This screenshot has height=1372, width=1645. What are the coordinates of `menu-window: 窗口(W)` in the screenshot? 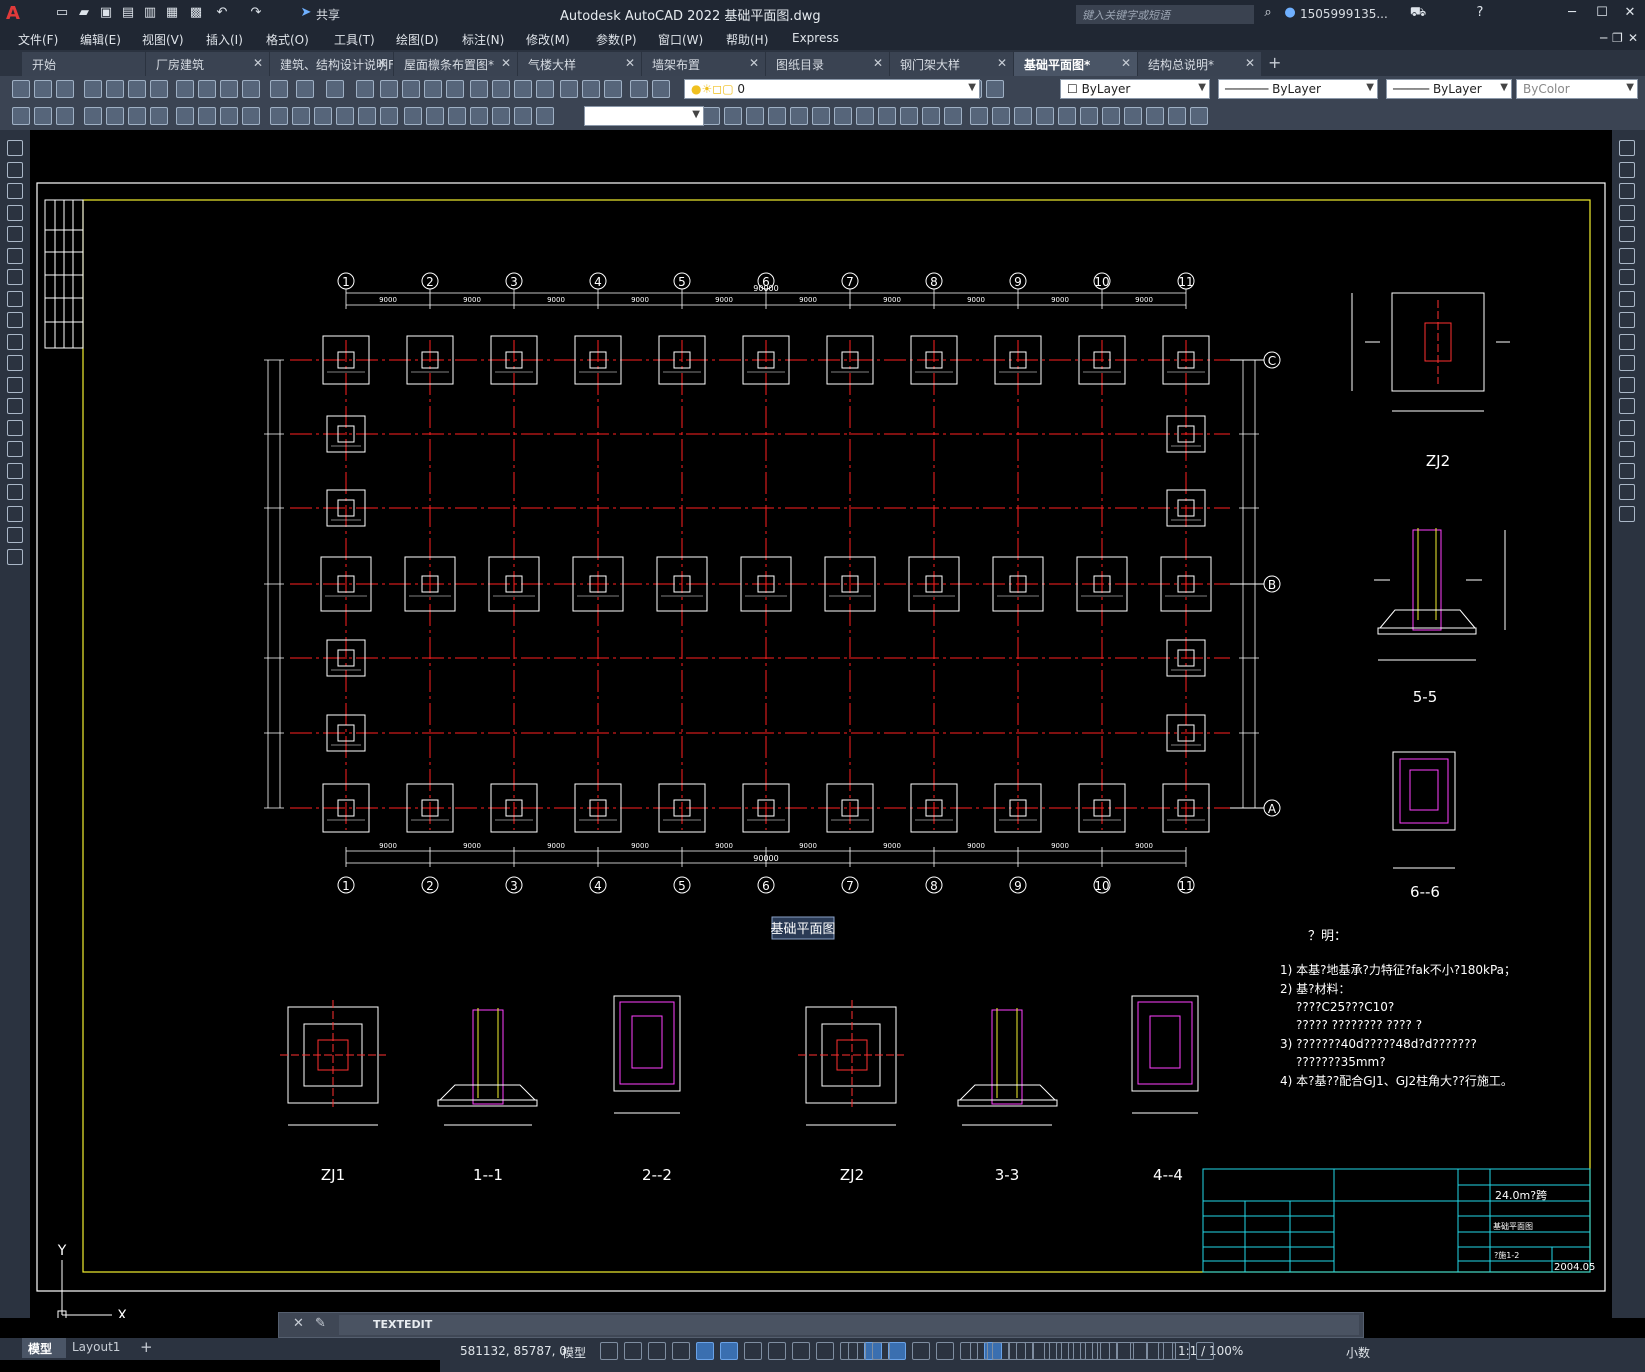 It's located at (680, 39).